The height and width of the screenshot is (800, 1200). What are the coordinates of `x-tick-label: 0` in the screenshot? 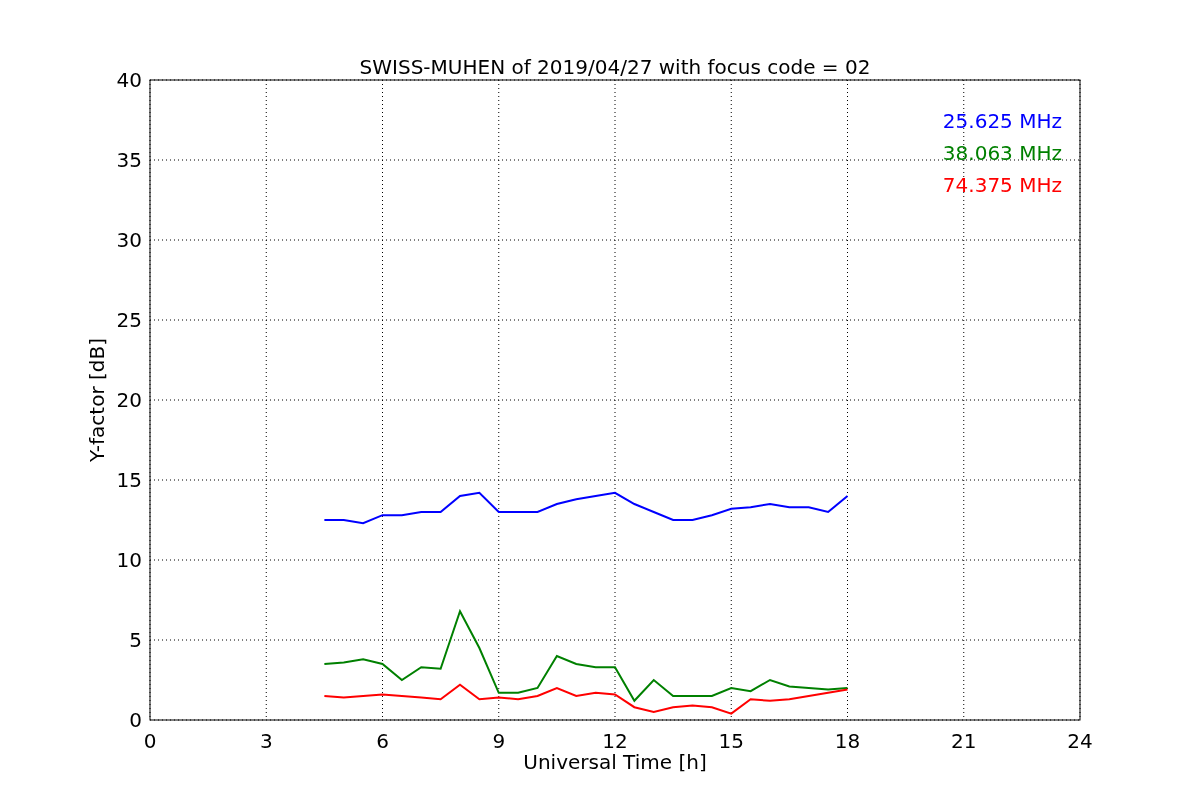 It's located at (150, 741).